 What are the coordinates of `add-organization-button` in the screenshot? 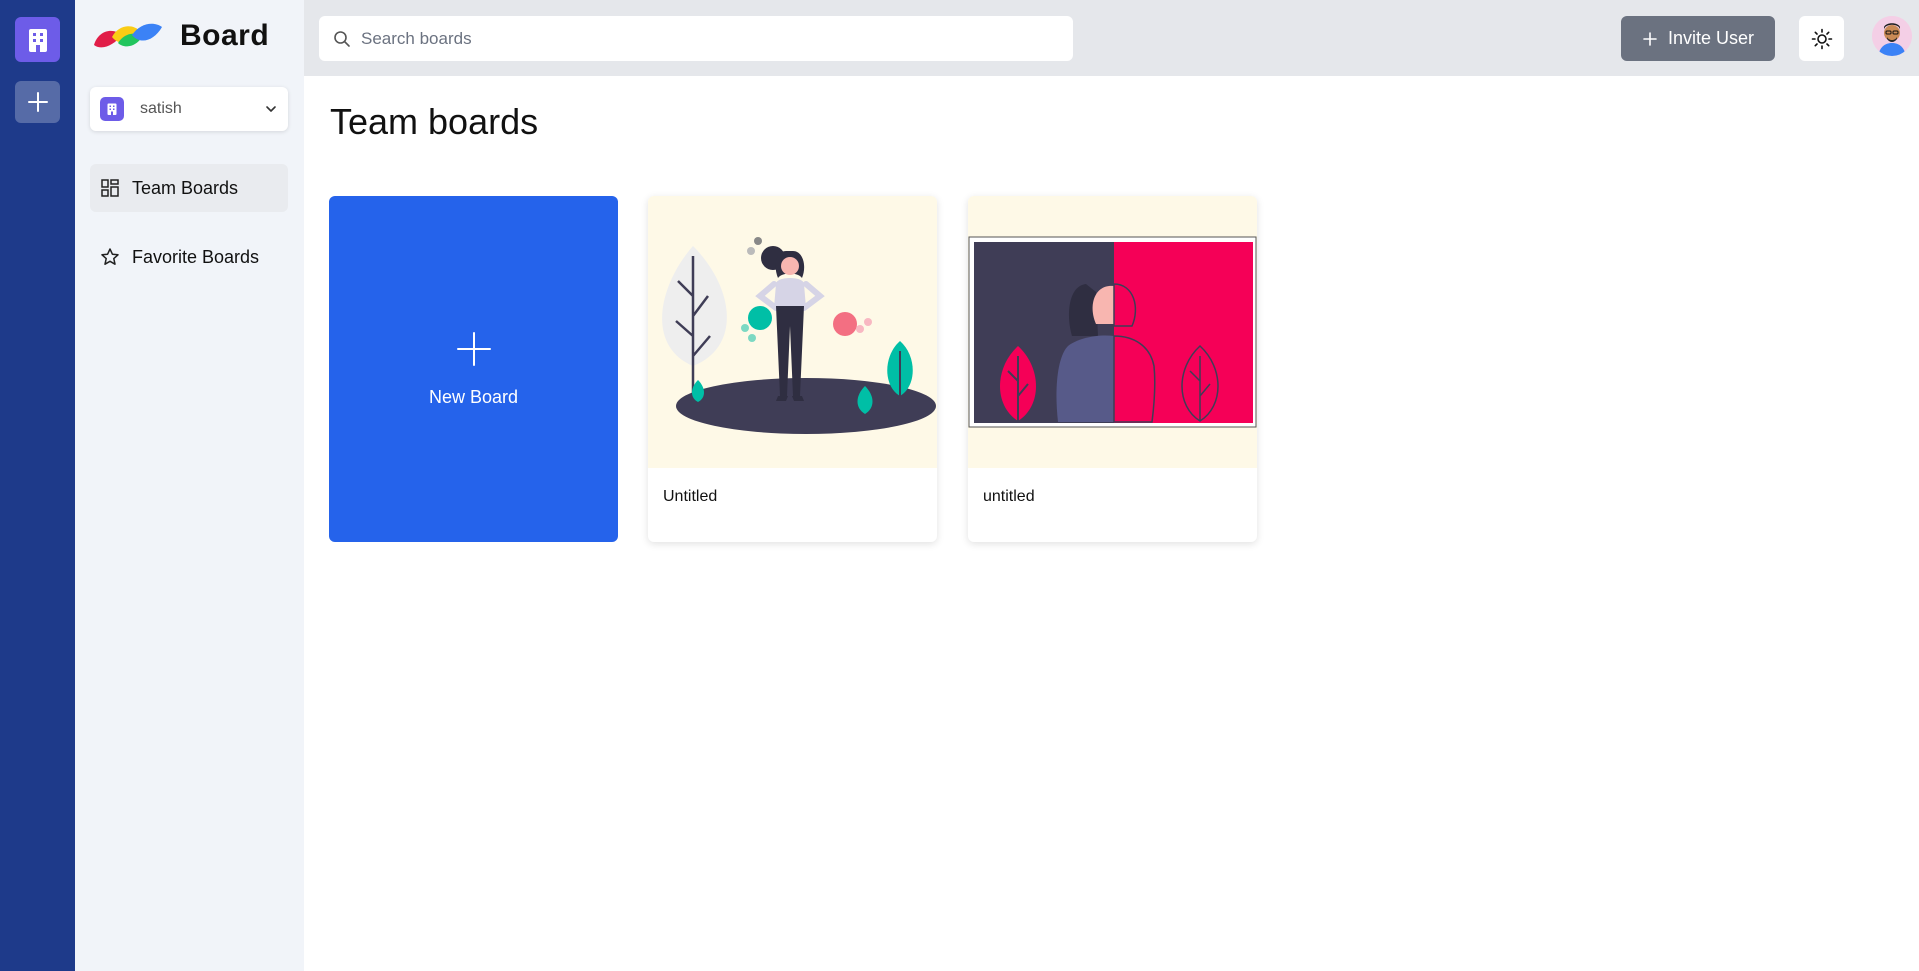 It's located at (37, 102).